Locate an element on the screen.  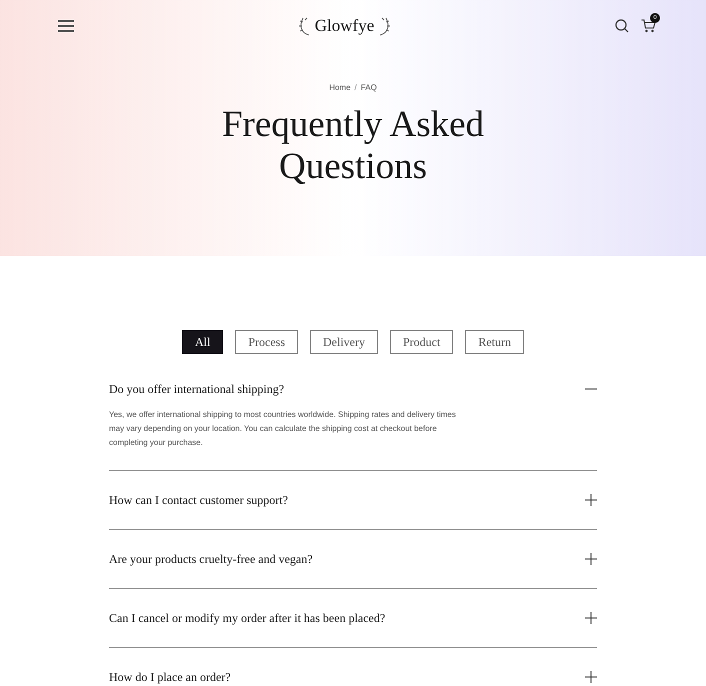
faq-question: Are your products cruelty-free and vegan? is located at coordinates (353, 559).